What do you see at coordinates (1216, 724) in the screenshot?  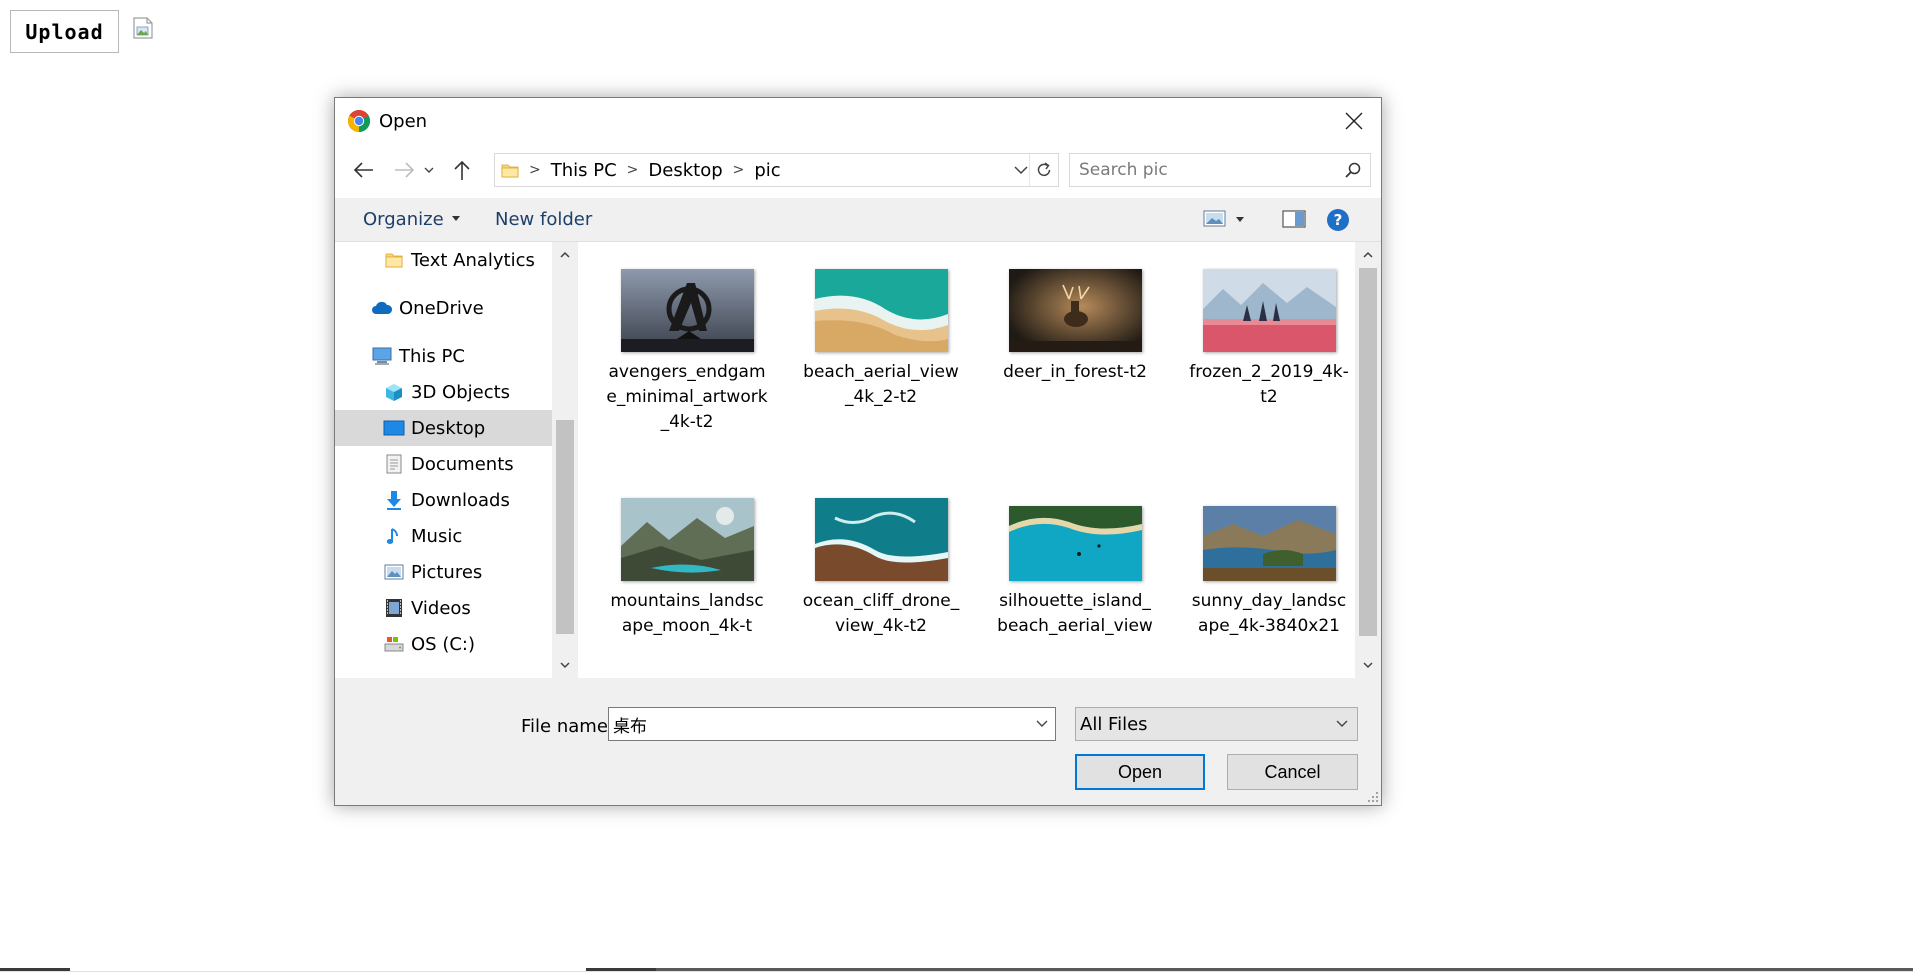 I see `file-type-select: All Files` at bounding box center [1216, 724].